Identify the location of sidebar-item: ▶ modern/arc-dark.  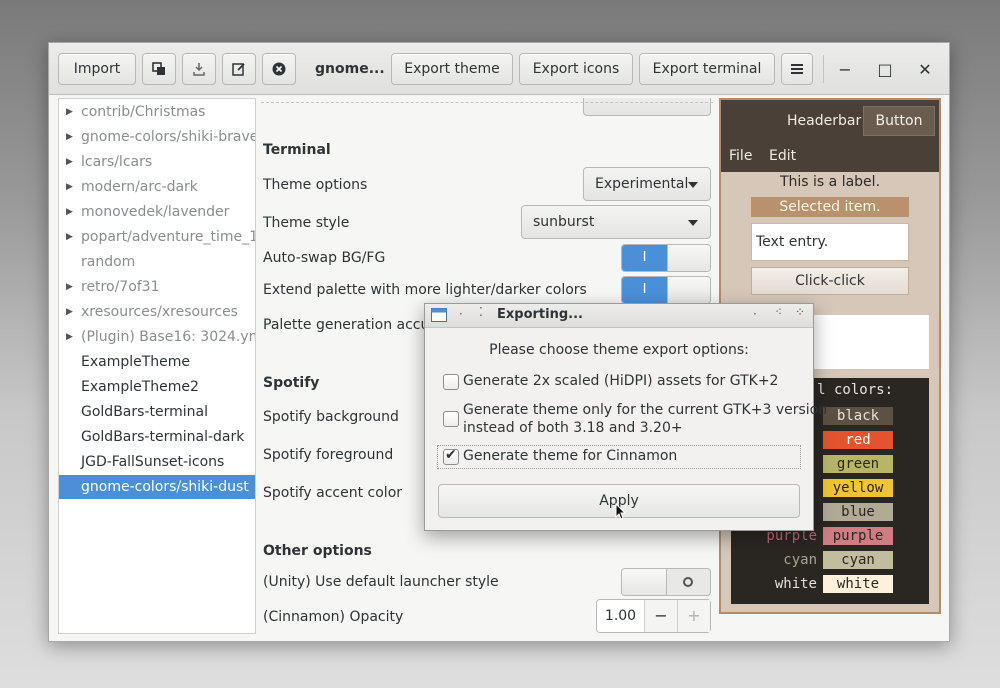
(157, 187).